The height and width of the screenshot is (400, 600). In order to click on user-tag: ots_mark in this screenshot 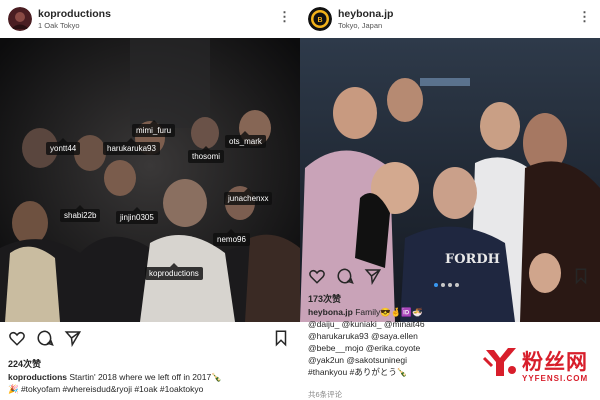, I will do `click(245, 139)`.